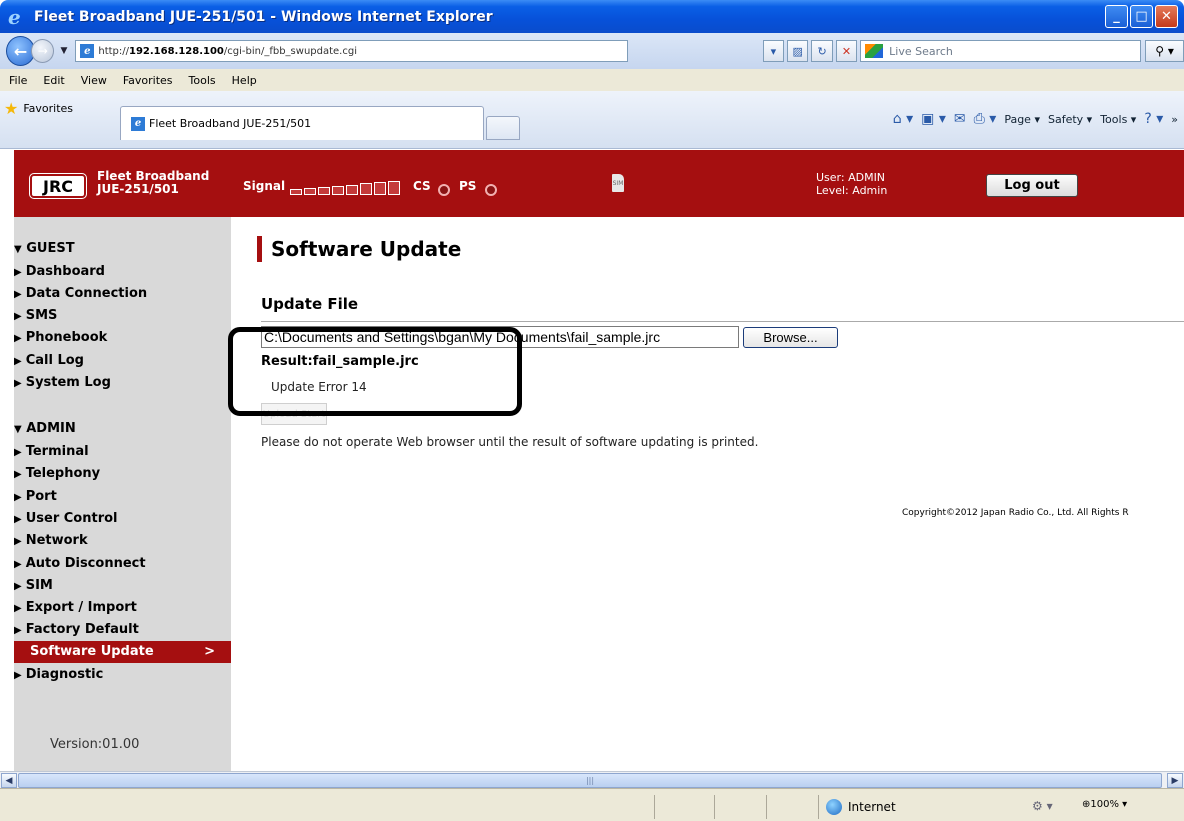  I want to click on sidebar-item-sim: ▶ SIM, so click(122, 586).